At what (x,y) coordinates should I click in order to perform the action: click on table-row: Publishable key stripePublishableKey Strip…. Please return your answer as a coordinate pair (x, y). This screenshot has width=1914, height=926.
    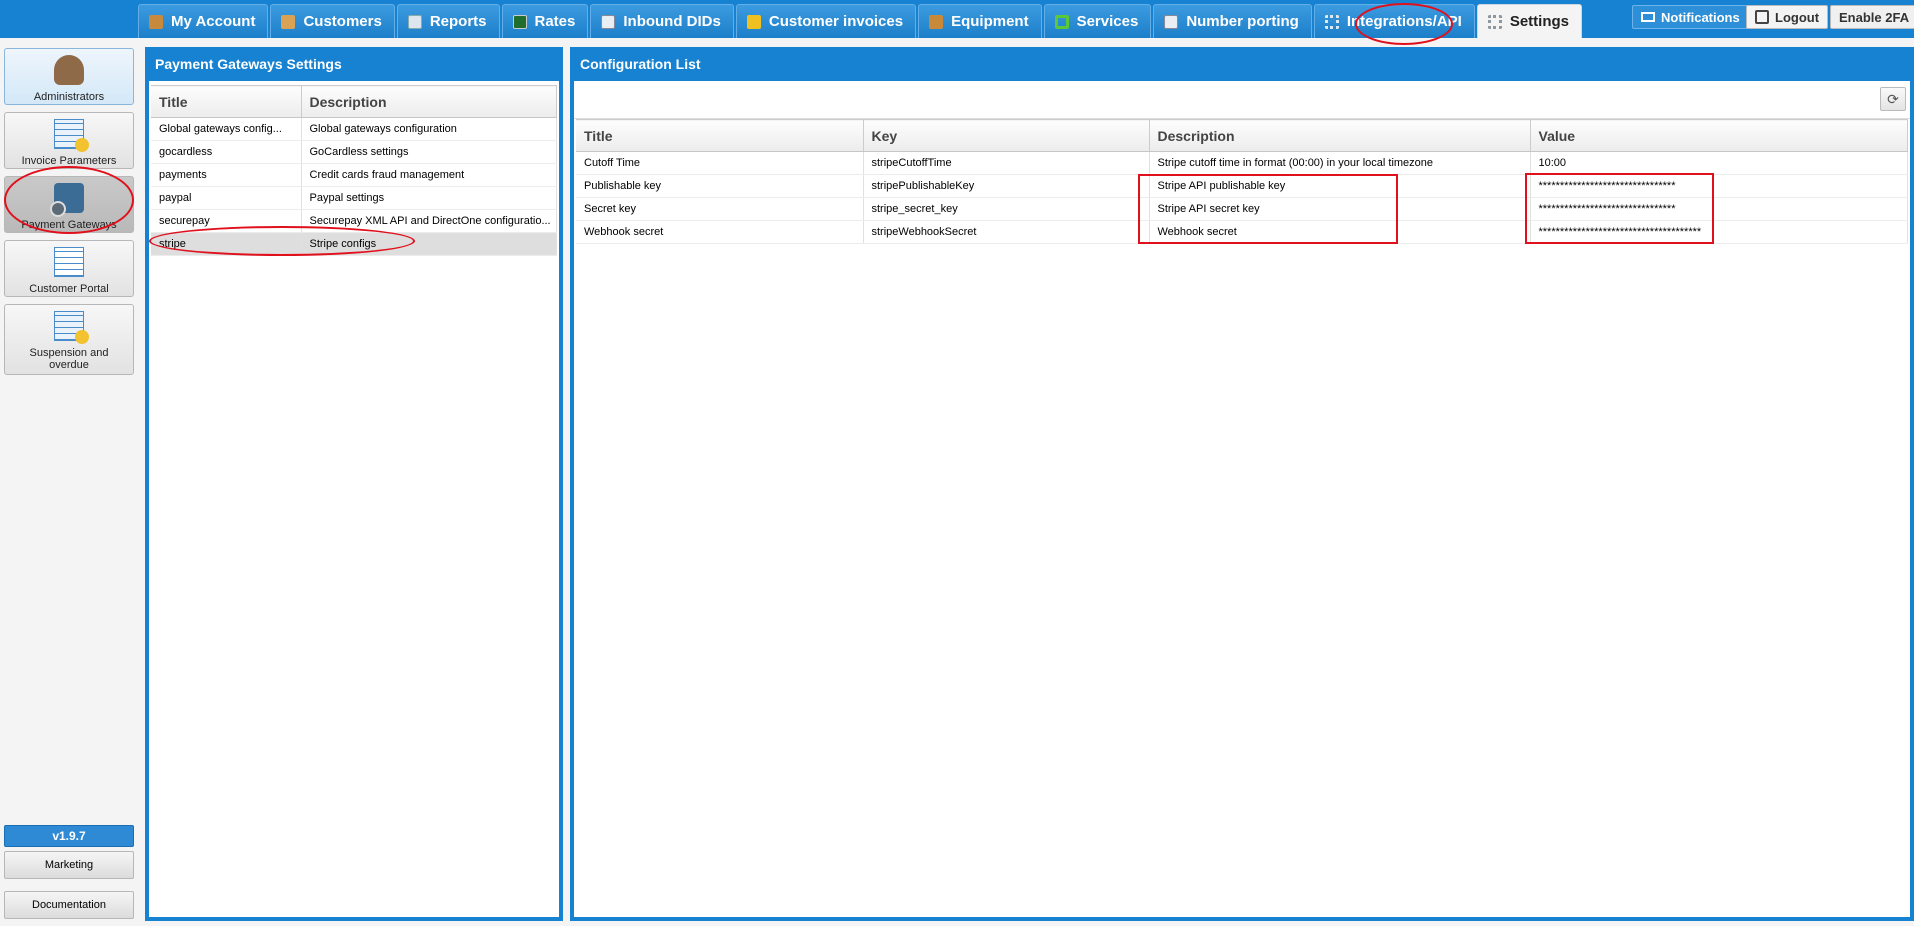
    Looking at the image, I should click on (1242, 186).